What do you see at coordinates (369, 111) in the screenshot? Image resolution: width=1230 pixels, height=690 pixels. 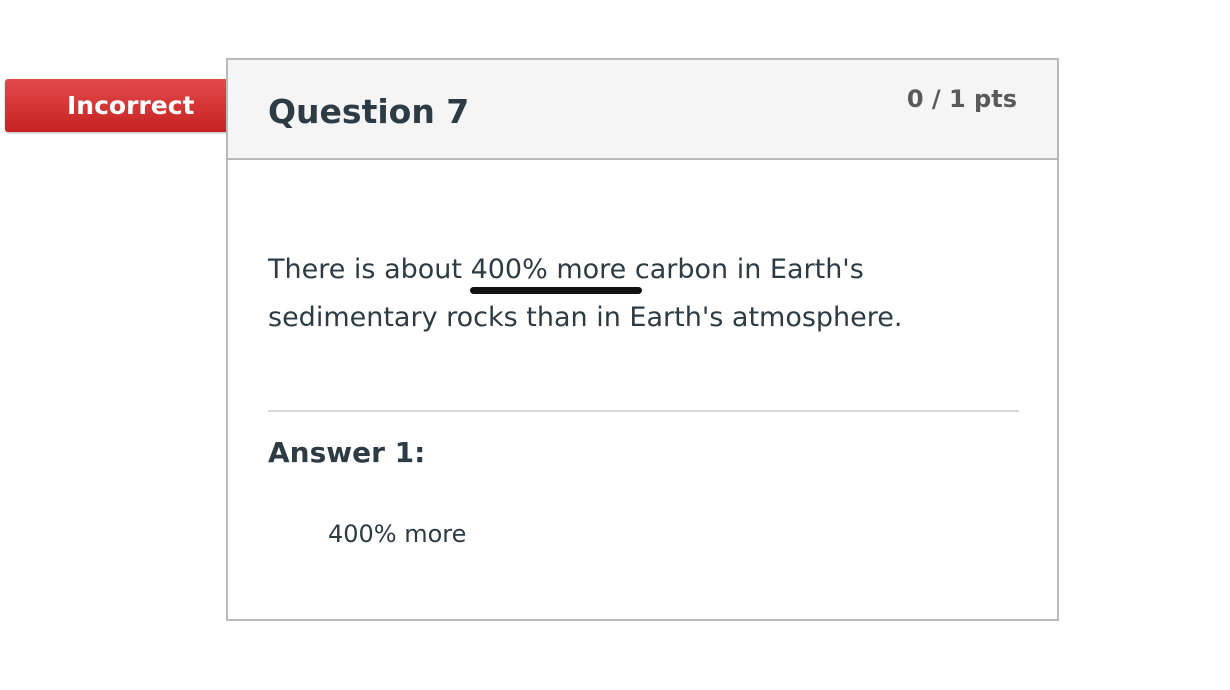 I see `question-title: Question 7` at bounding box center [369, 111].